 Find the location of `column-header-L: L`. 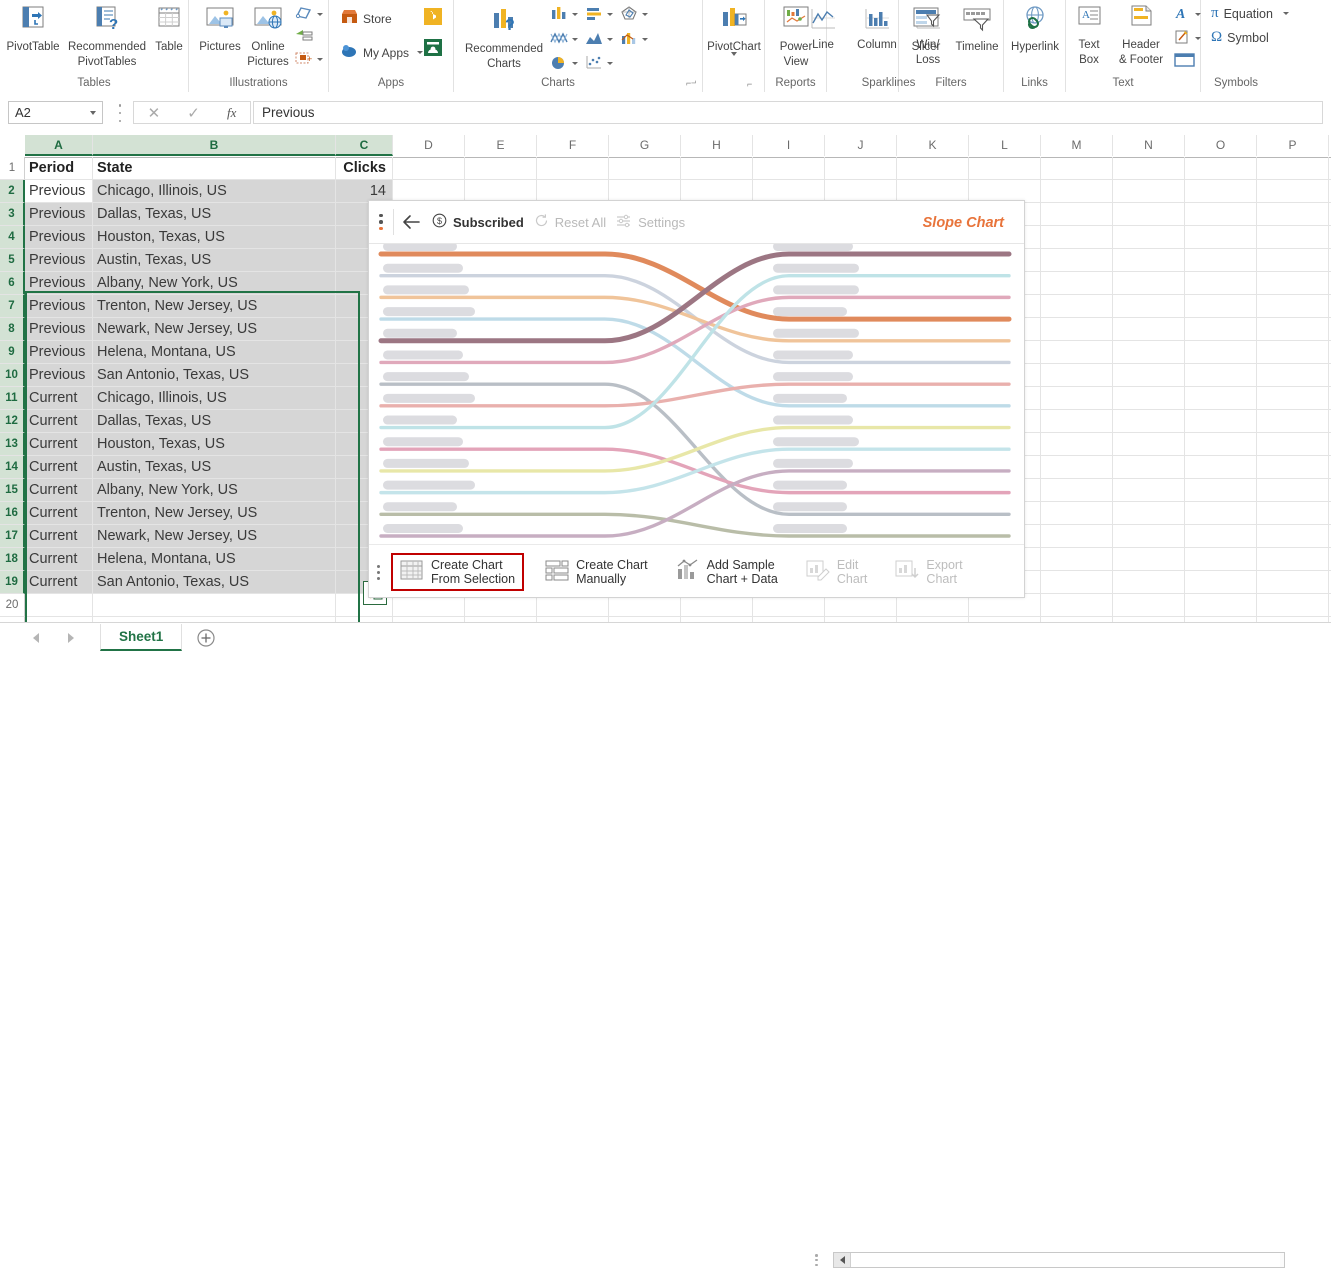

column-header-L: L is located at coordinates (1005, 145).